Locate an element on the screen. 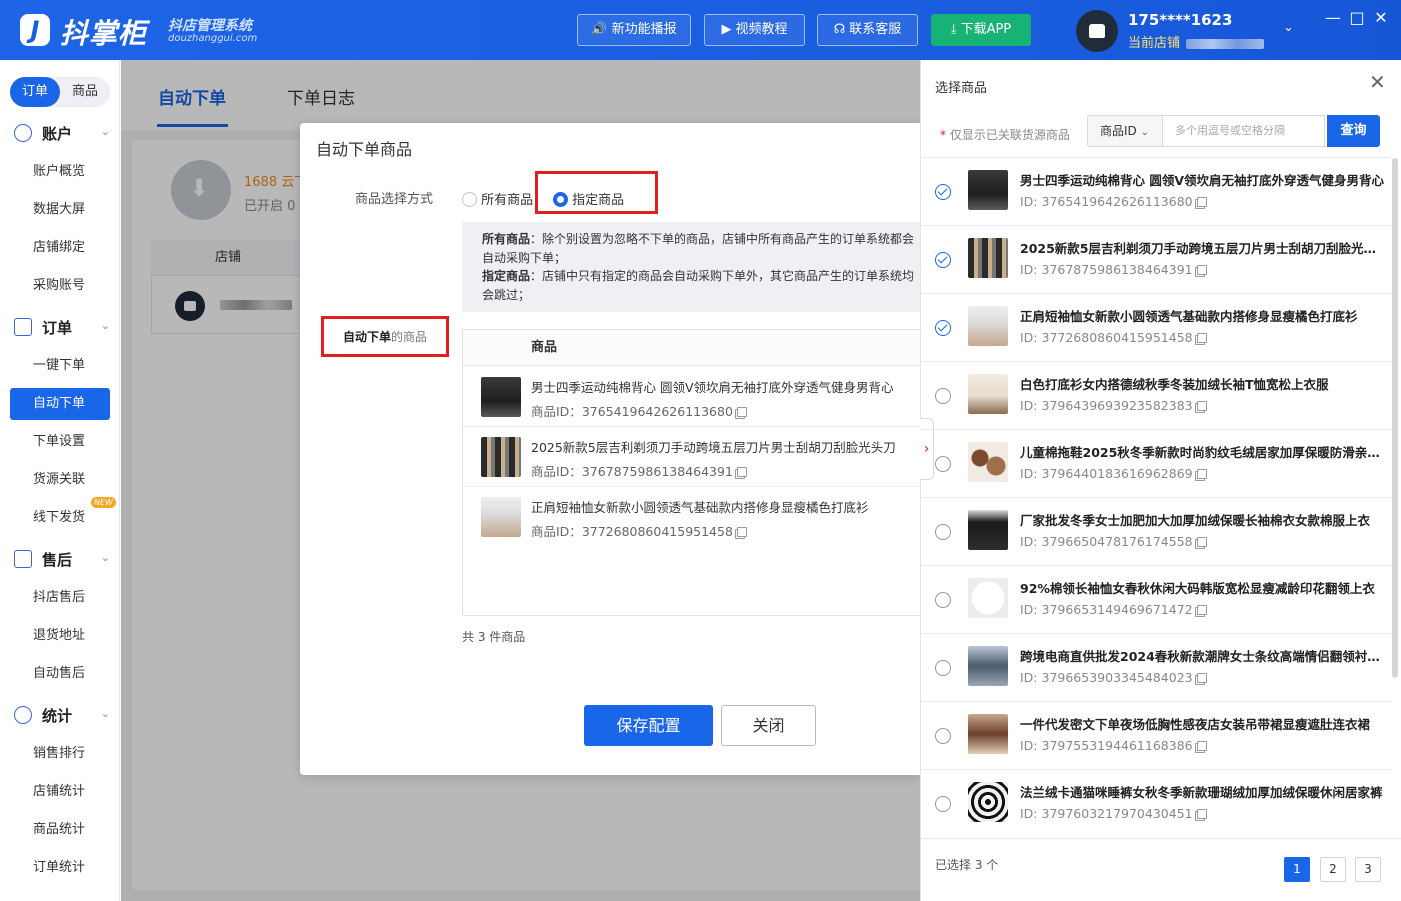  save-config-button: 保存配置 is located at coordinates (648, 725).